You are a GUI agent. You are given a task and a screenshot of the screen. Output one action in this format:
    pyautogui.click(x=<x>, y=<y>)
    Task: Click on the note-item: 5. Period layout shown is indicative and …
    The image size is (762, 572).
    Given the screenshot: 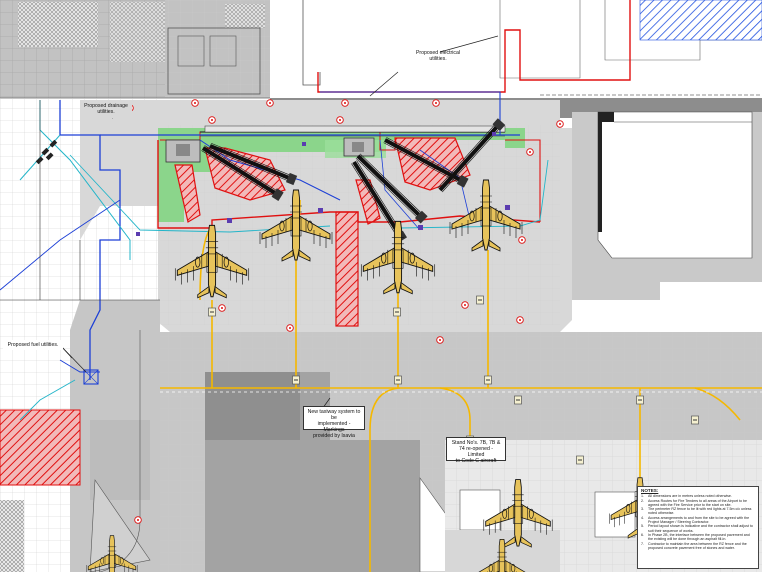 What is the action you would take?
    pyautogui.click(x=697, y=528)
    